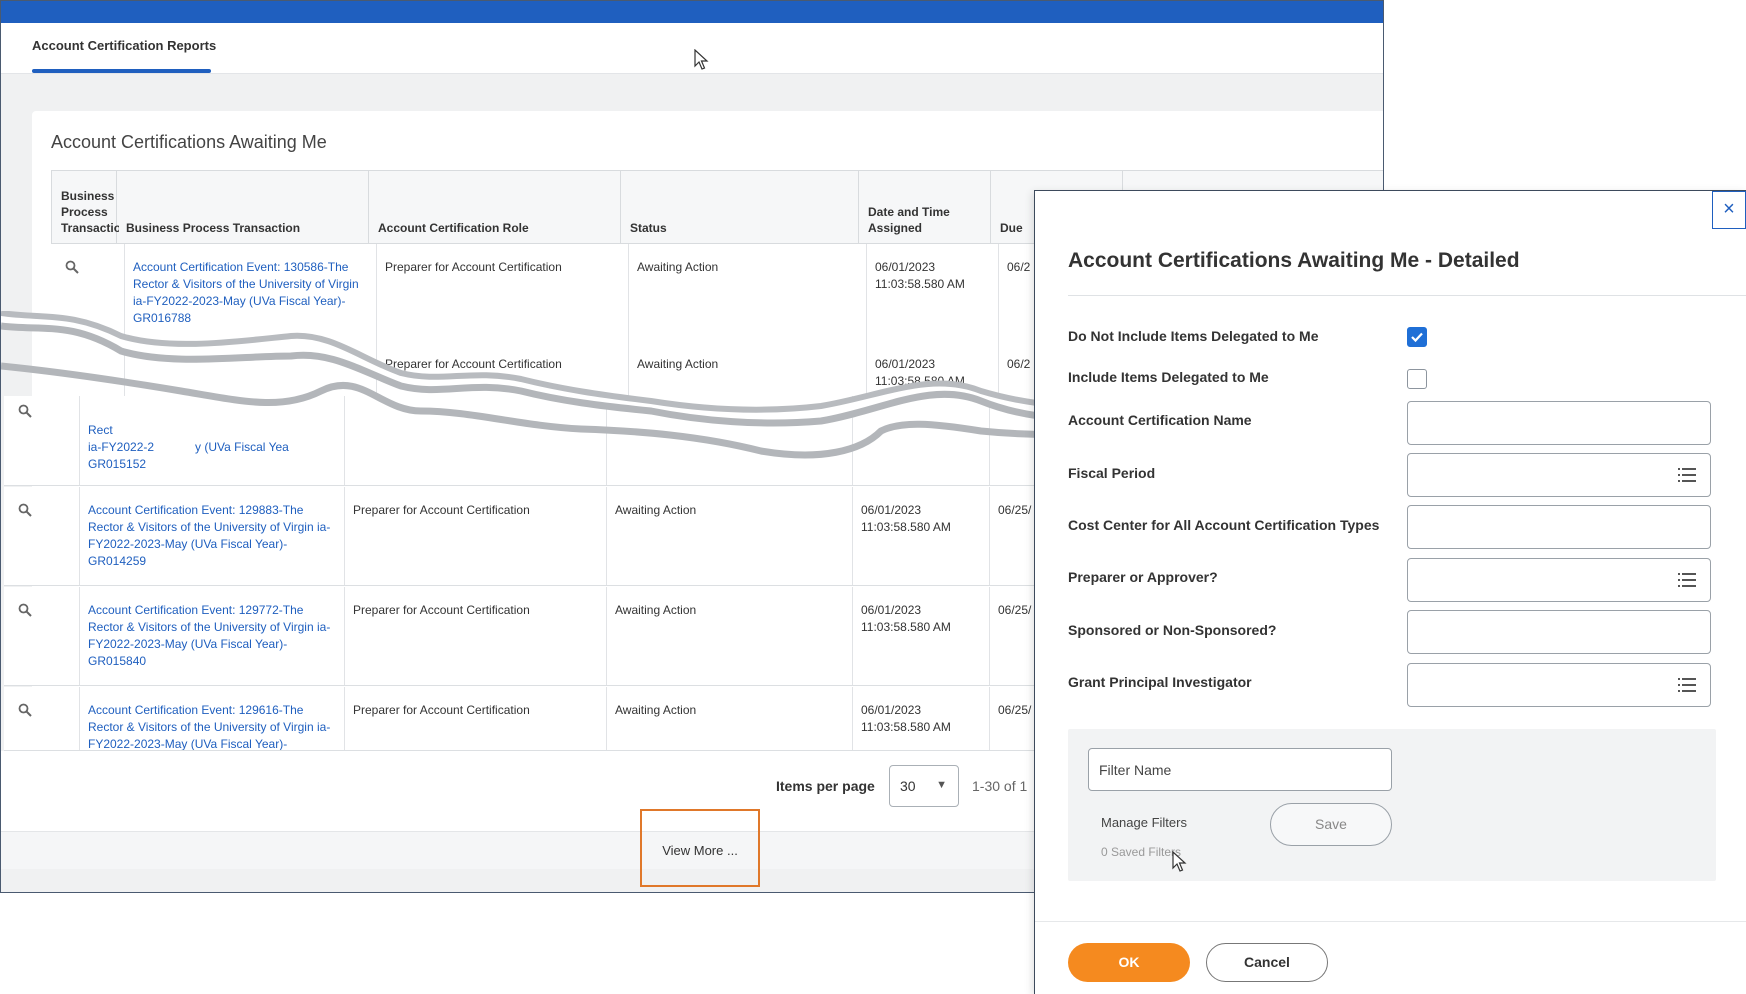 The image size is (1746, 994). Describe the element at coordinates (1390, 921) in the screenshot. I see `footer-divider` at that location.